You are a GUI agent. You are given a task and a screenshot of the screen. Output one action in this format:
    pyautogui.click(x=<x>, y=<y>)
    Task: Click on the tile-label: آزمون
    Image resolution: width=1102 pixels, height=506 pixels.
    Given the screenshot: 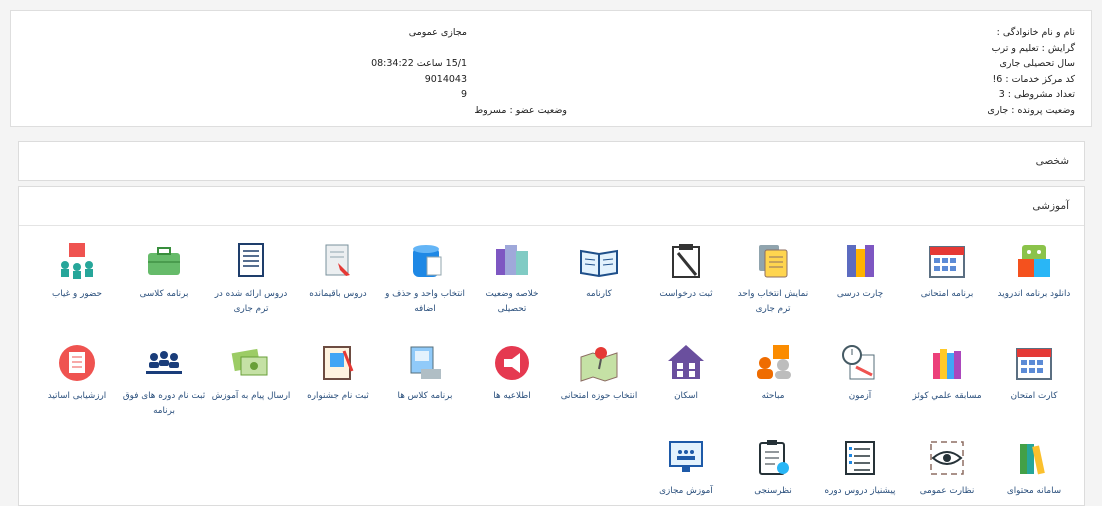 What is the action you would take?
    pyautogui.click(x=860, y=396)
    